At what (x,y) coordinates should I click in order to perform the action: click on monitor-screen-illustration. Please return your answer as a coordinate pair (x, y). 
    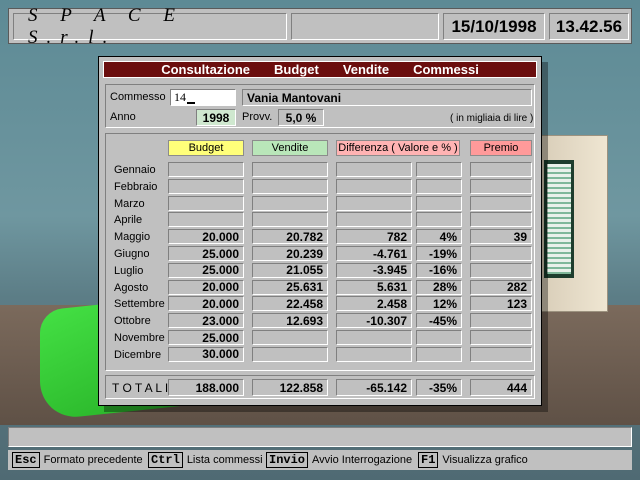
    Looking at the image, I should click on (559, 219).